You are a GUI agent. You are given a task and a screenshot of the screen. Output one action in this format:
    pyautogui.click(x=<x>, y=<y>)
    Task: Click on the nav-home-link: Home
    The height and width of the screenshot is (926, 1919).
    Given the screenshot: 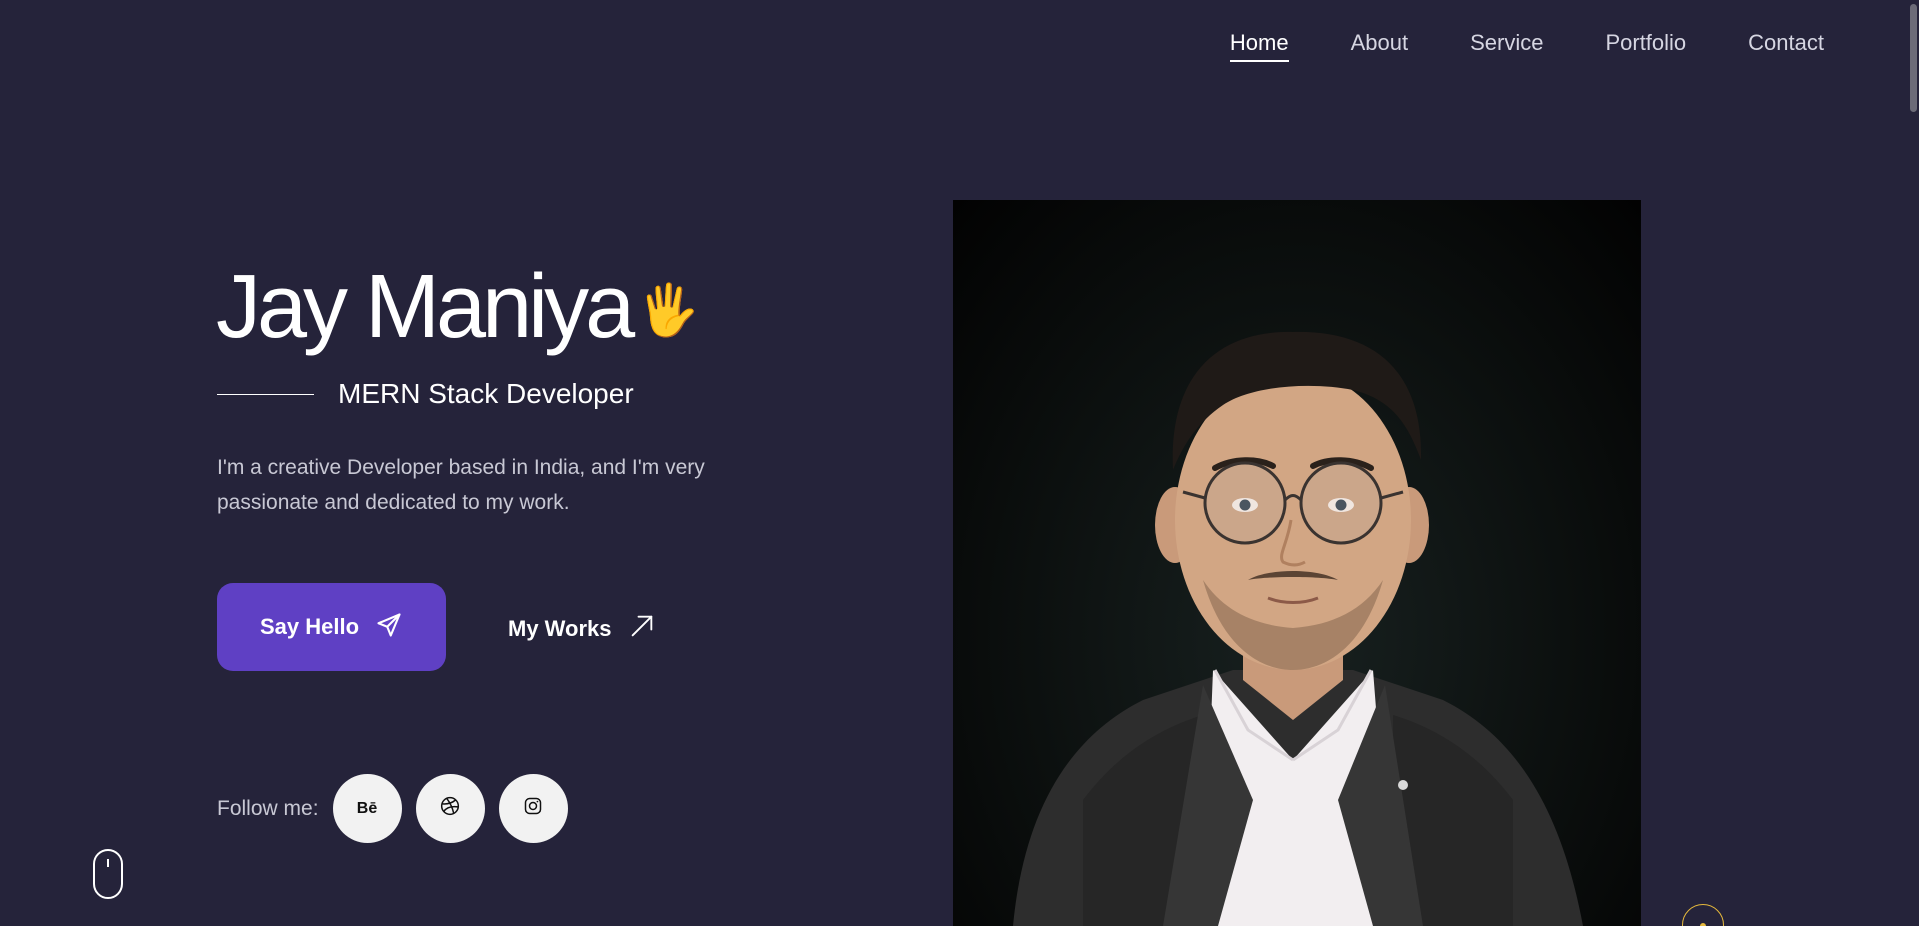 What is the action you would take?
    pyautogui.click(x=1259, y=46)
    